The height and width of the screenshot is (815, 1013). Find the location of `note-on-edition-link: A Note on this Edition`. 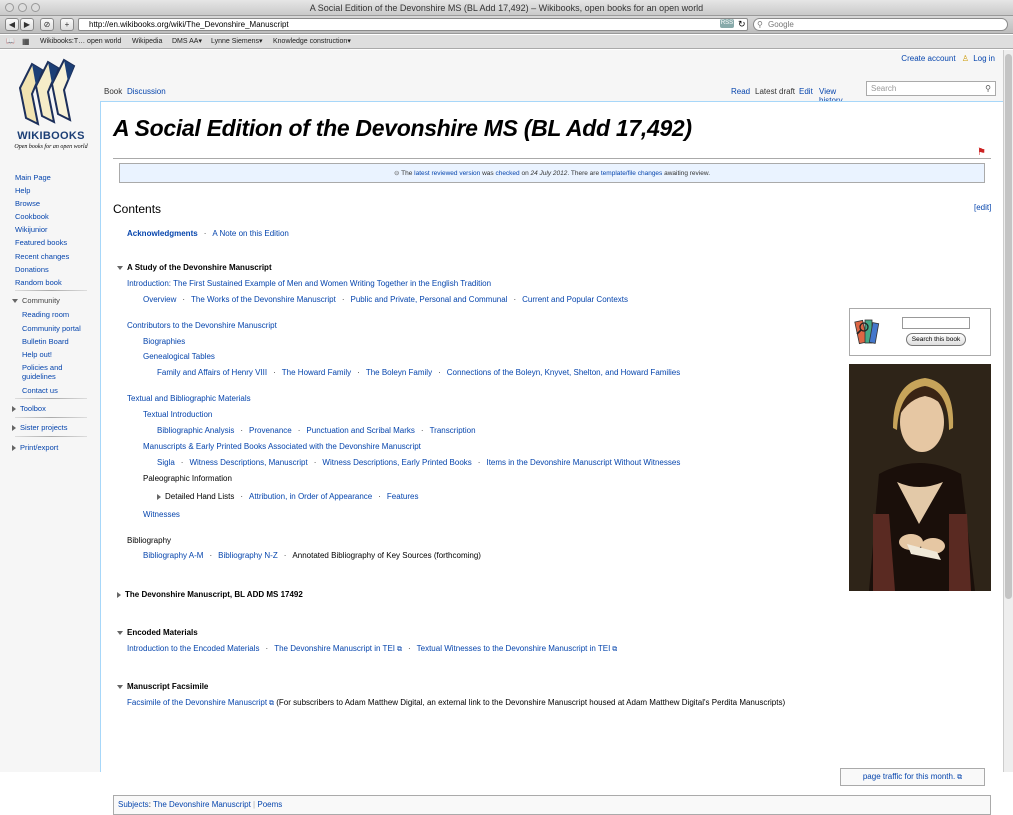

note-on-edition-link: A Note on this Edition is located at coordinates (250, 233).